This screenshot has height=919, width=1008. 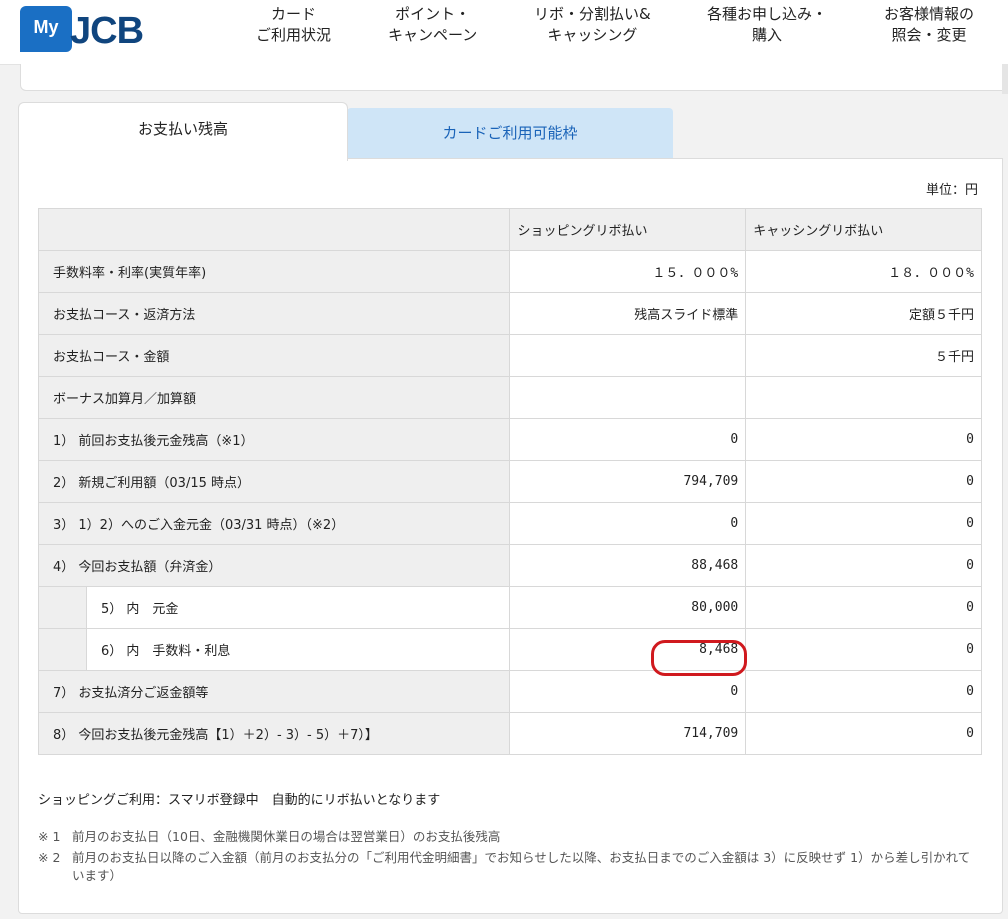 What do you see at coordinates (863, 313) in the screenshot?
I see `cashing-value: 定額５千円` at bounding box center [863, 313].